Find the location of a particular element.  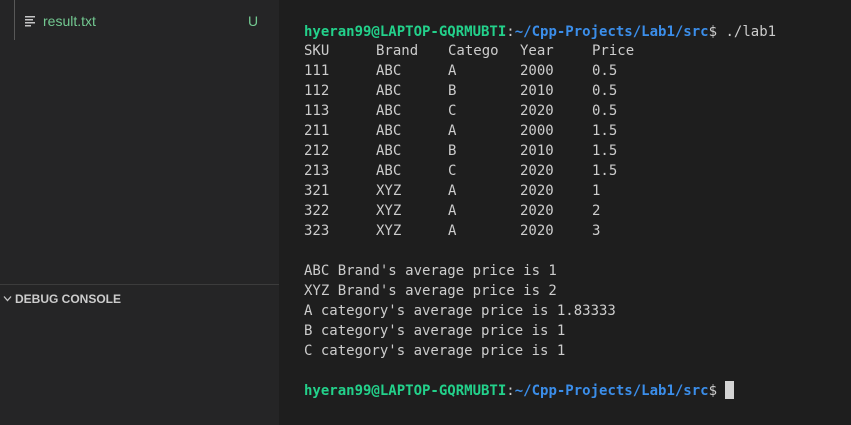

summary-line: ABC Brand's average price is 1 is located at coordinates (430, 271).